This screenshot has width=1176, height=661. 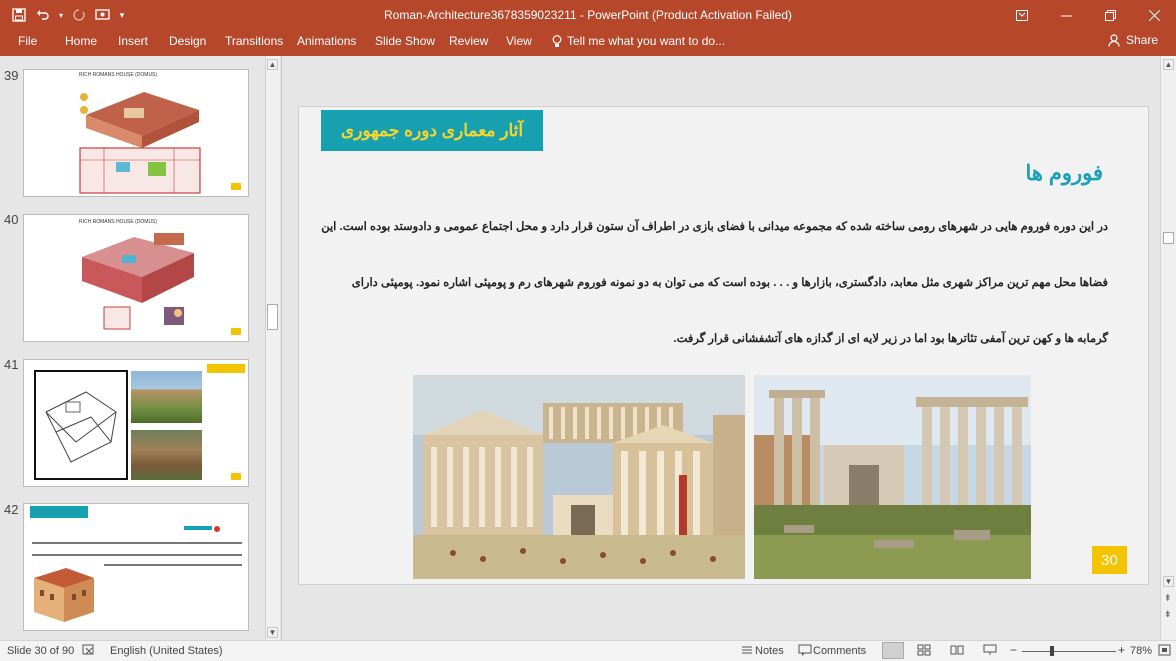 What do you see at coordinates (11, 509) in the screenshot?
I see `thumbnail-number: 42` at bounding box center [11, 509].